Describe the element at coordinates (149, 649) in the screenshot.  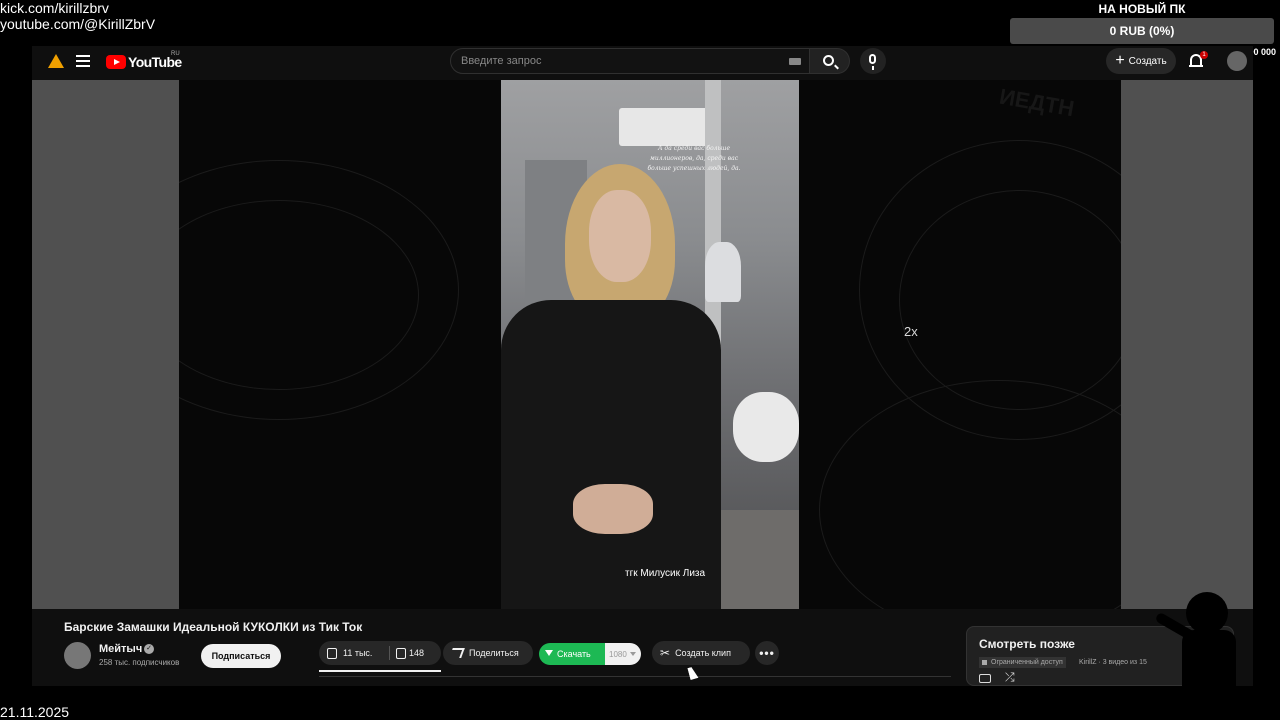
I see `verified-icon: ✓` at that location.